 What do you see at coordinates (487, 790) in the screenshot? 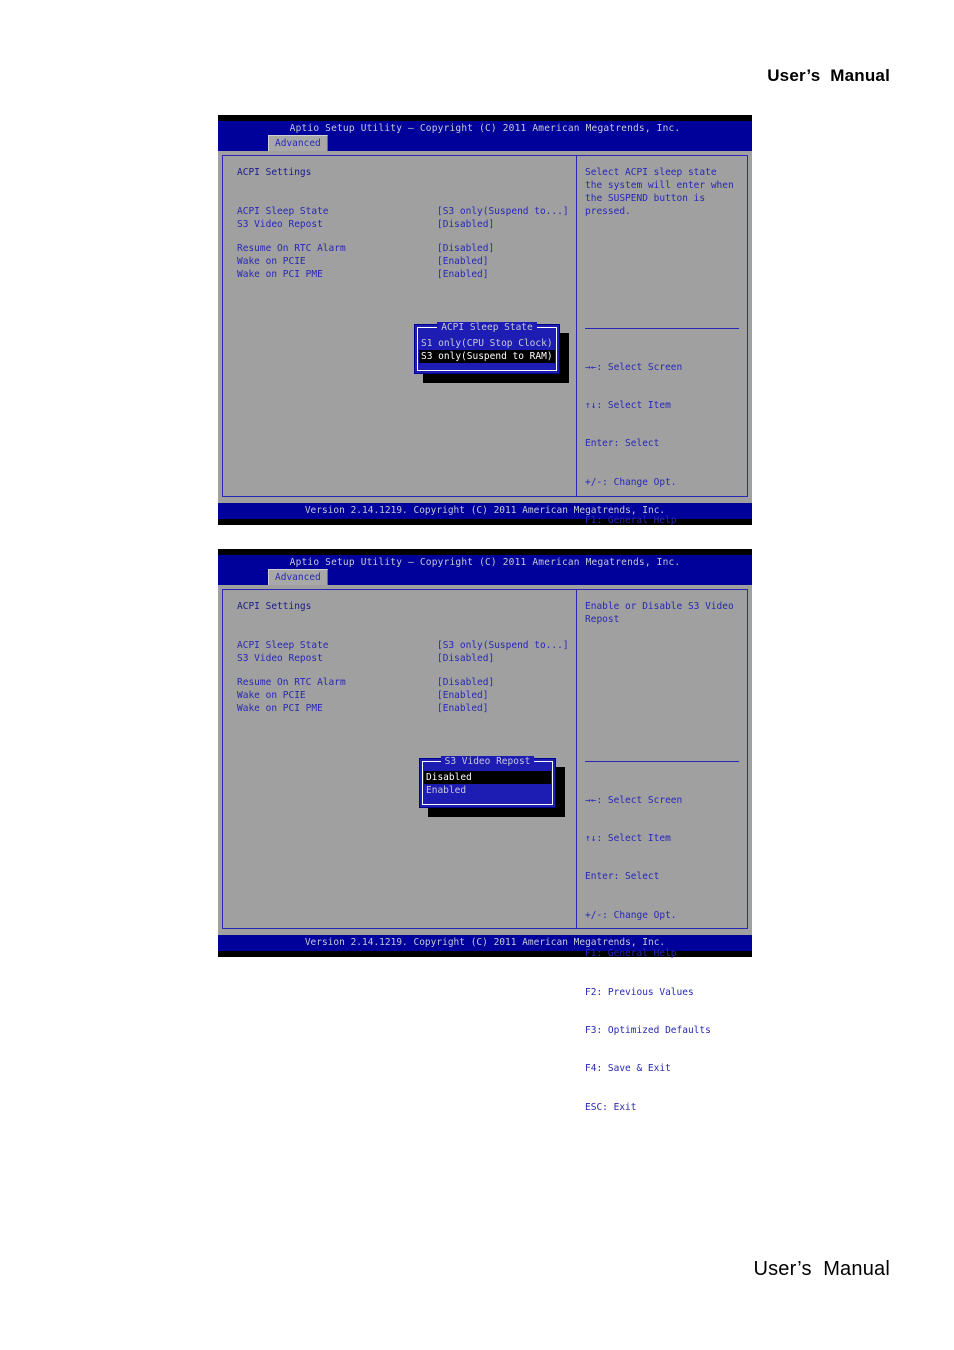
I see `popup-option-enabled: Enabled` at bounding box center [487, 790].